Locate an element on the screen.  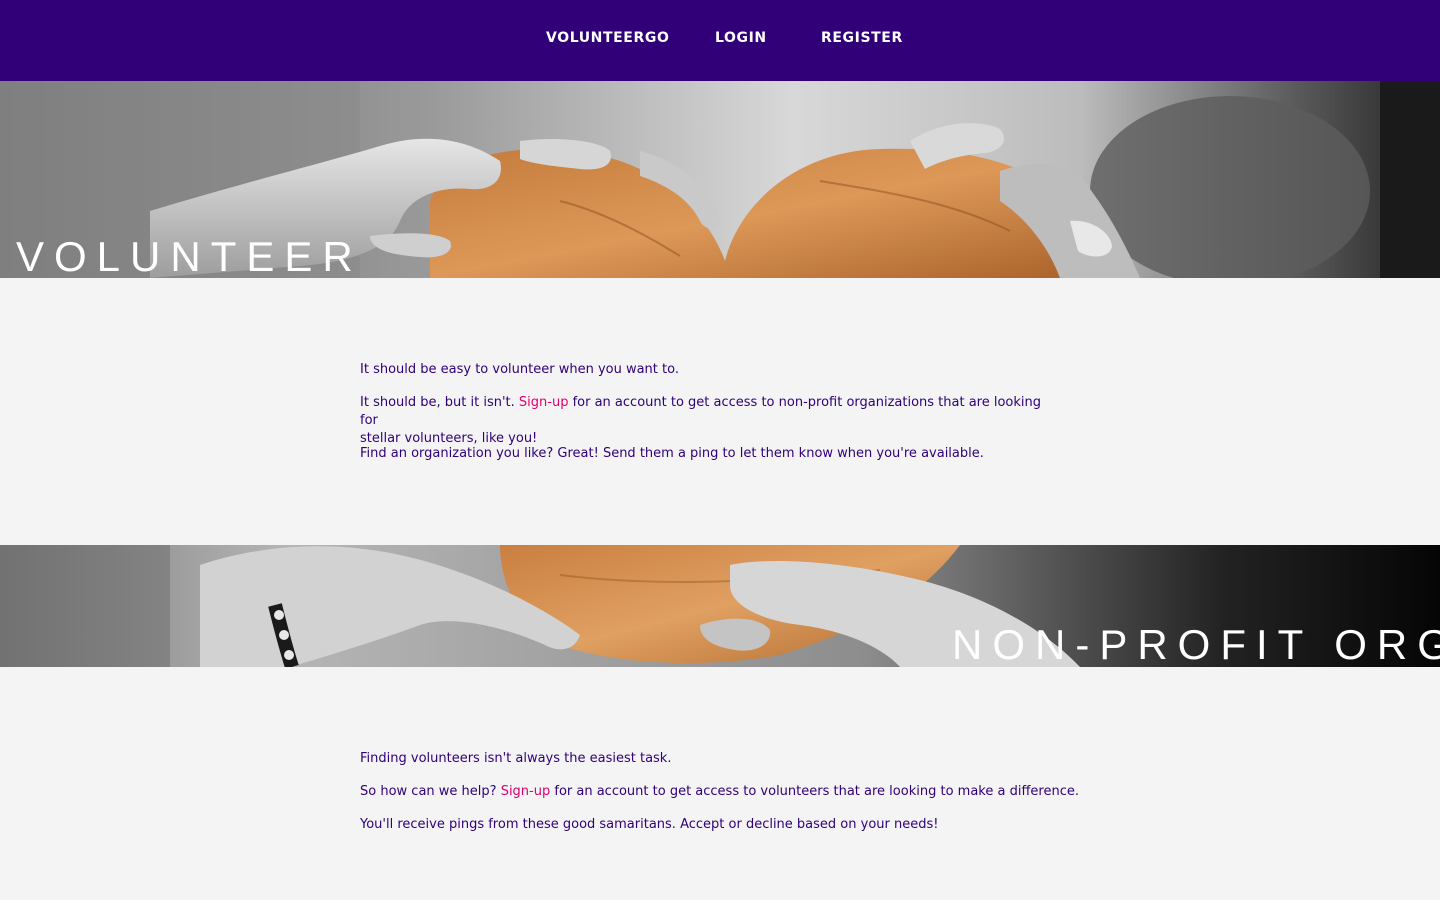
volunteer-hero-title: VOLUNTEER is located at coordinates (189, 255).